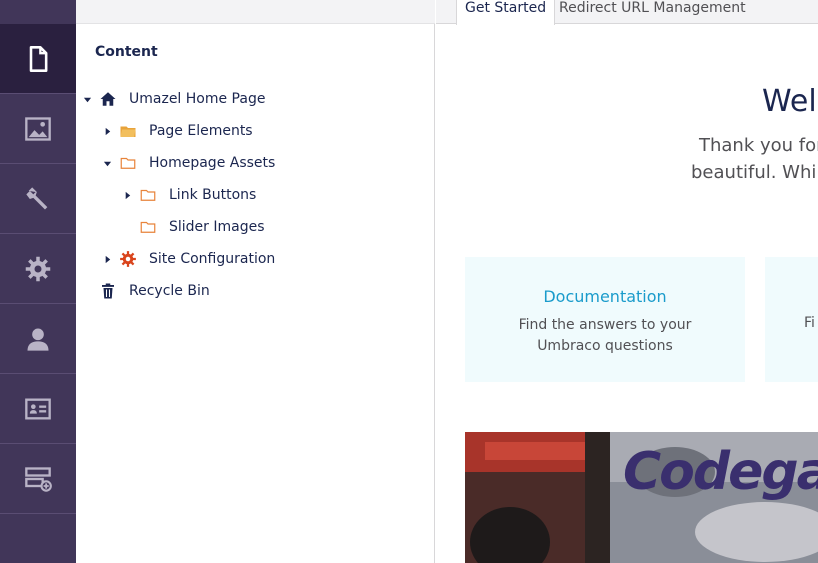 This screenshot has height=563, width=818. Describe the element at coordinates (506, 12) in the screenshot. I see `tab-get-started: Get Started` at that location.